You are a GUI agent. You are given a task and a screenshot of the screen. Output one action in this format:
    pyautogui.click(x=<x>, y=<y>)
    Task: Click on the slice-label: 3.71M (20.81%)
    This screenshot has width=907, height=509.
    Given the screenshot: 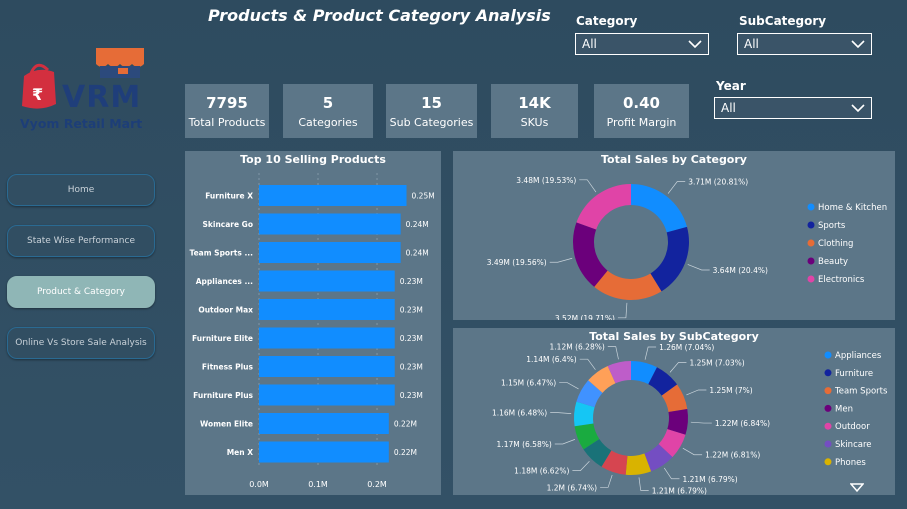 What is the action you would take?
    pyautogui.click(x=718, y=182)
    